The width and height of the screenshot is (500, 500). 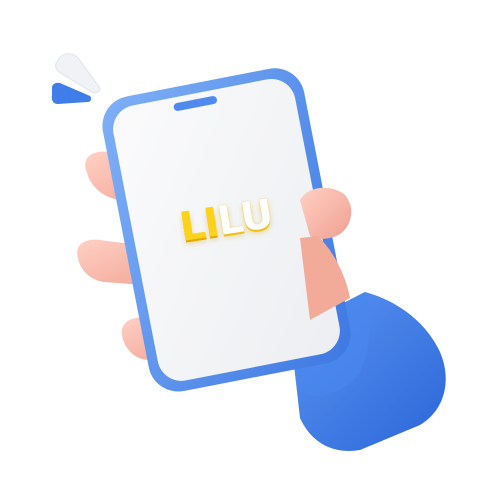 What do you see at coordinates (76, 78) in the screenshot?
I see `notification-burst-icon` at bounding box center [76, 78].